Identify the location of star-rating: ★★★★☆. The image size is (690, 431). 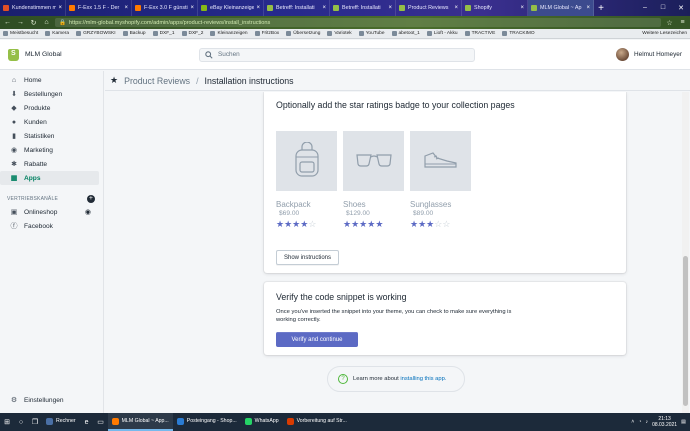
(306, 224).